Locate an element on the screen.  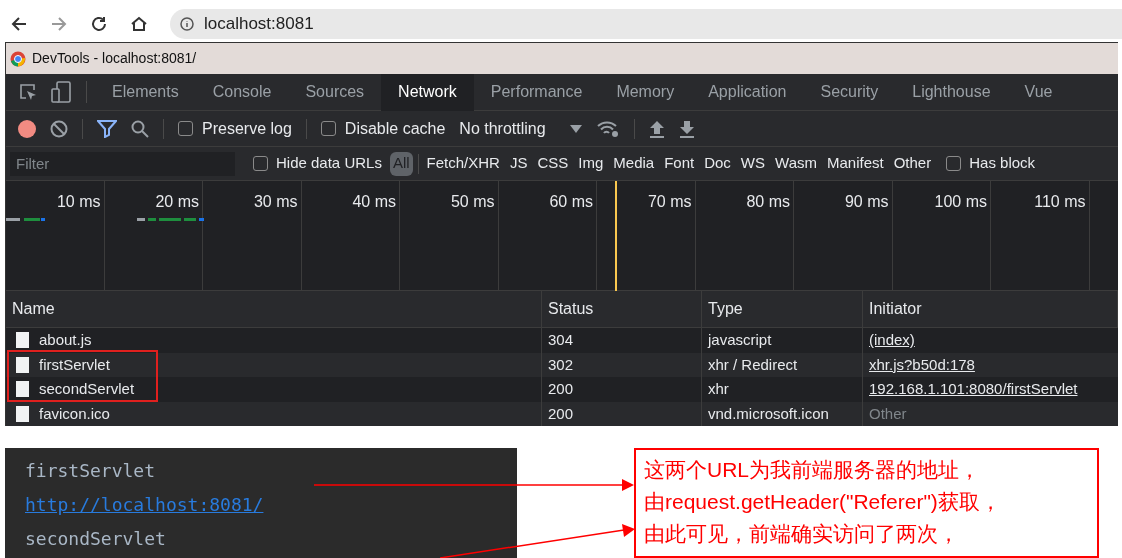
annotation-text: 由request.getHeader("Referer")获取， is located at coordinates (823, 502).